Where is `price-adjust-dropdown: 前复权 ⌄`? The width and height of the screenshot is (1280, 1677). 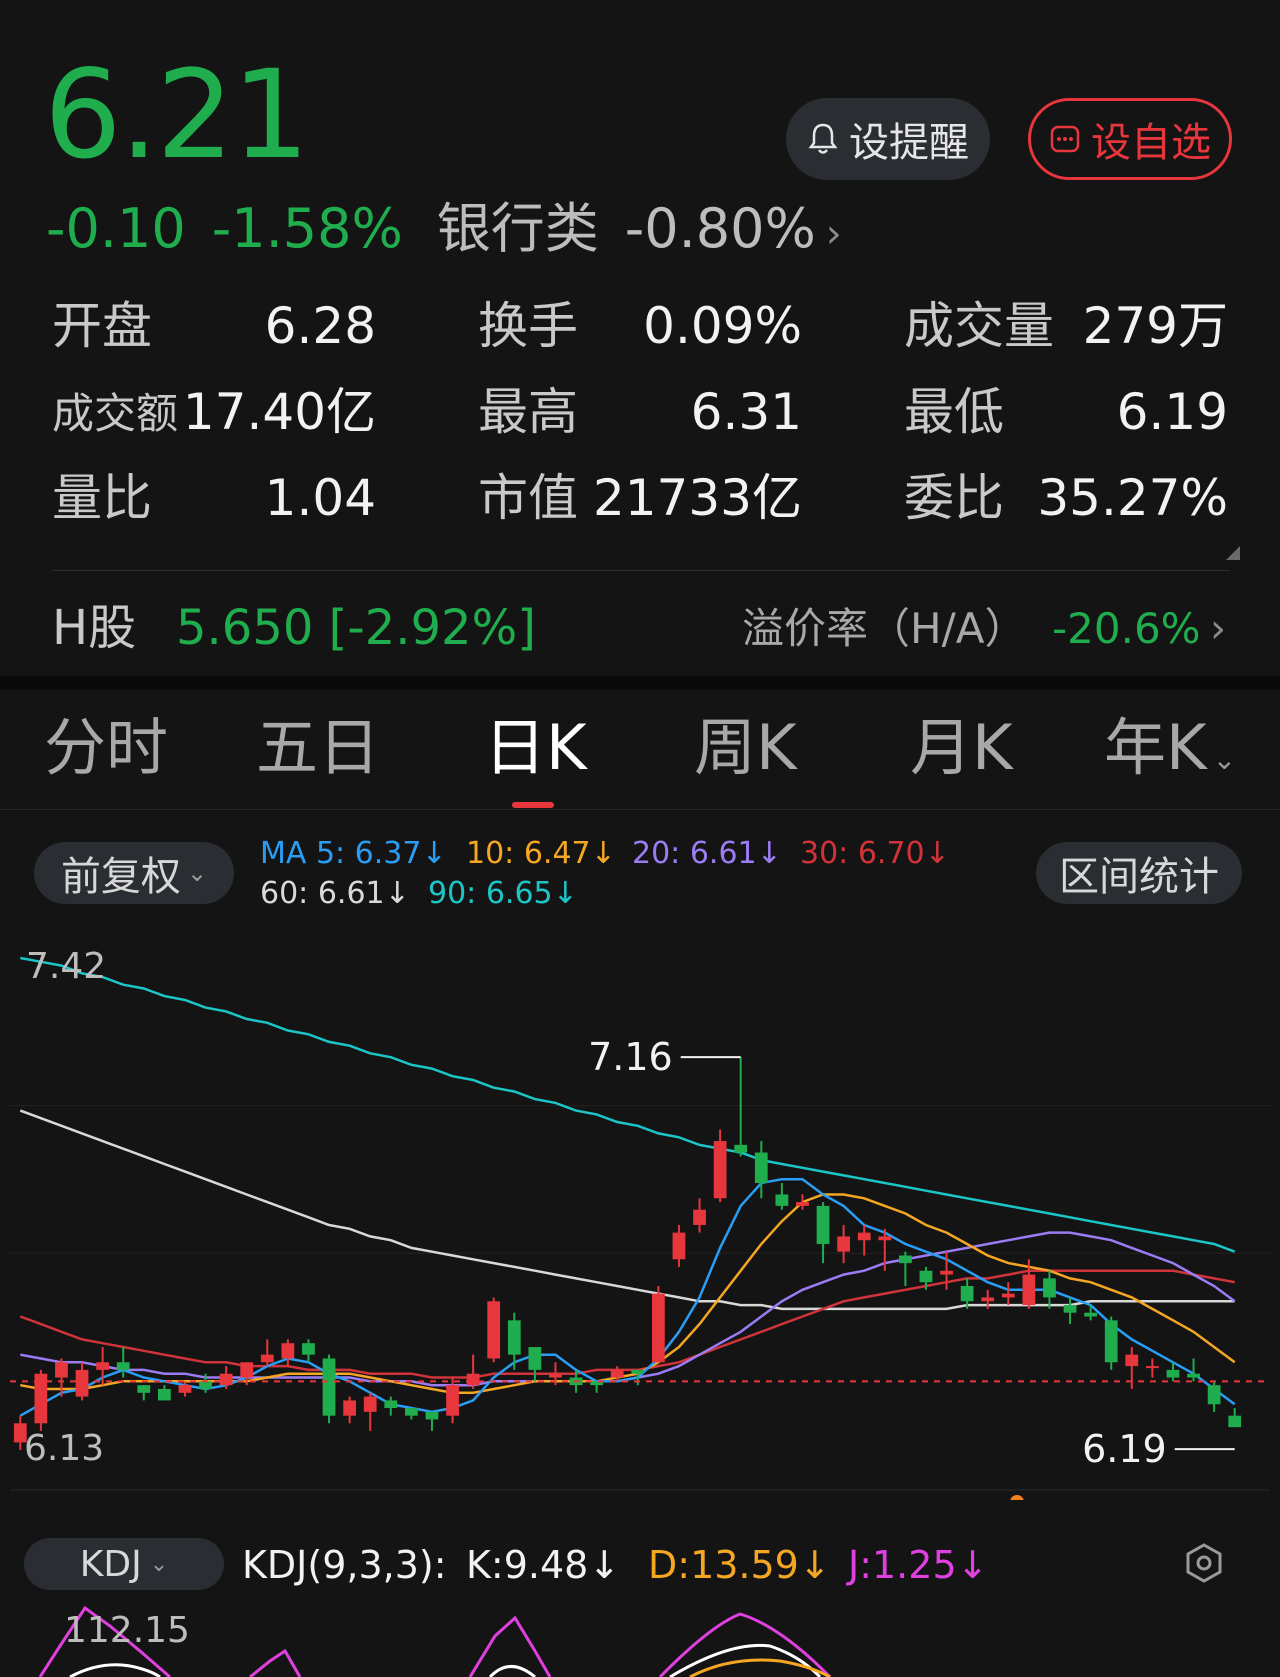 price-adjust-dropdown: 前复权 ⌄ is located at coordinates (134, 873).